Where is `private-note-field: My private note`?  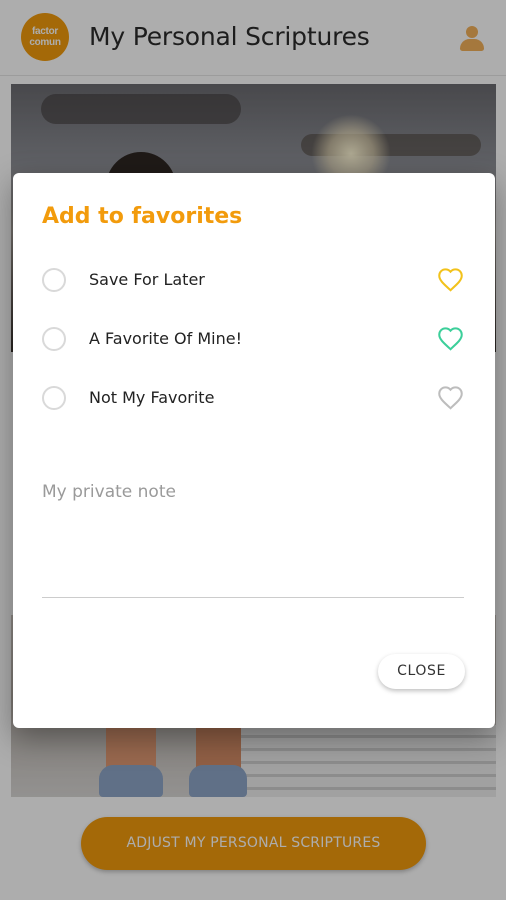 private-note-field: My private note is located at coordinates (253, 538).